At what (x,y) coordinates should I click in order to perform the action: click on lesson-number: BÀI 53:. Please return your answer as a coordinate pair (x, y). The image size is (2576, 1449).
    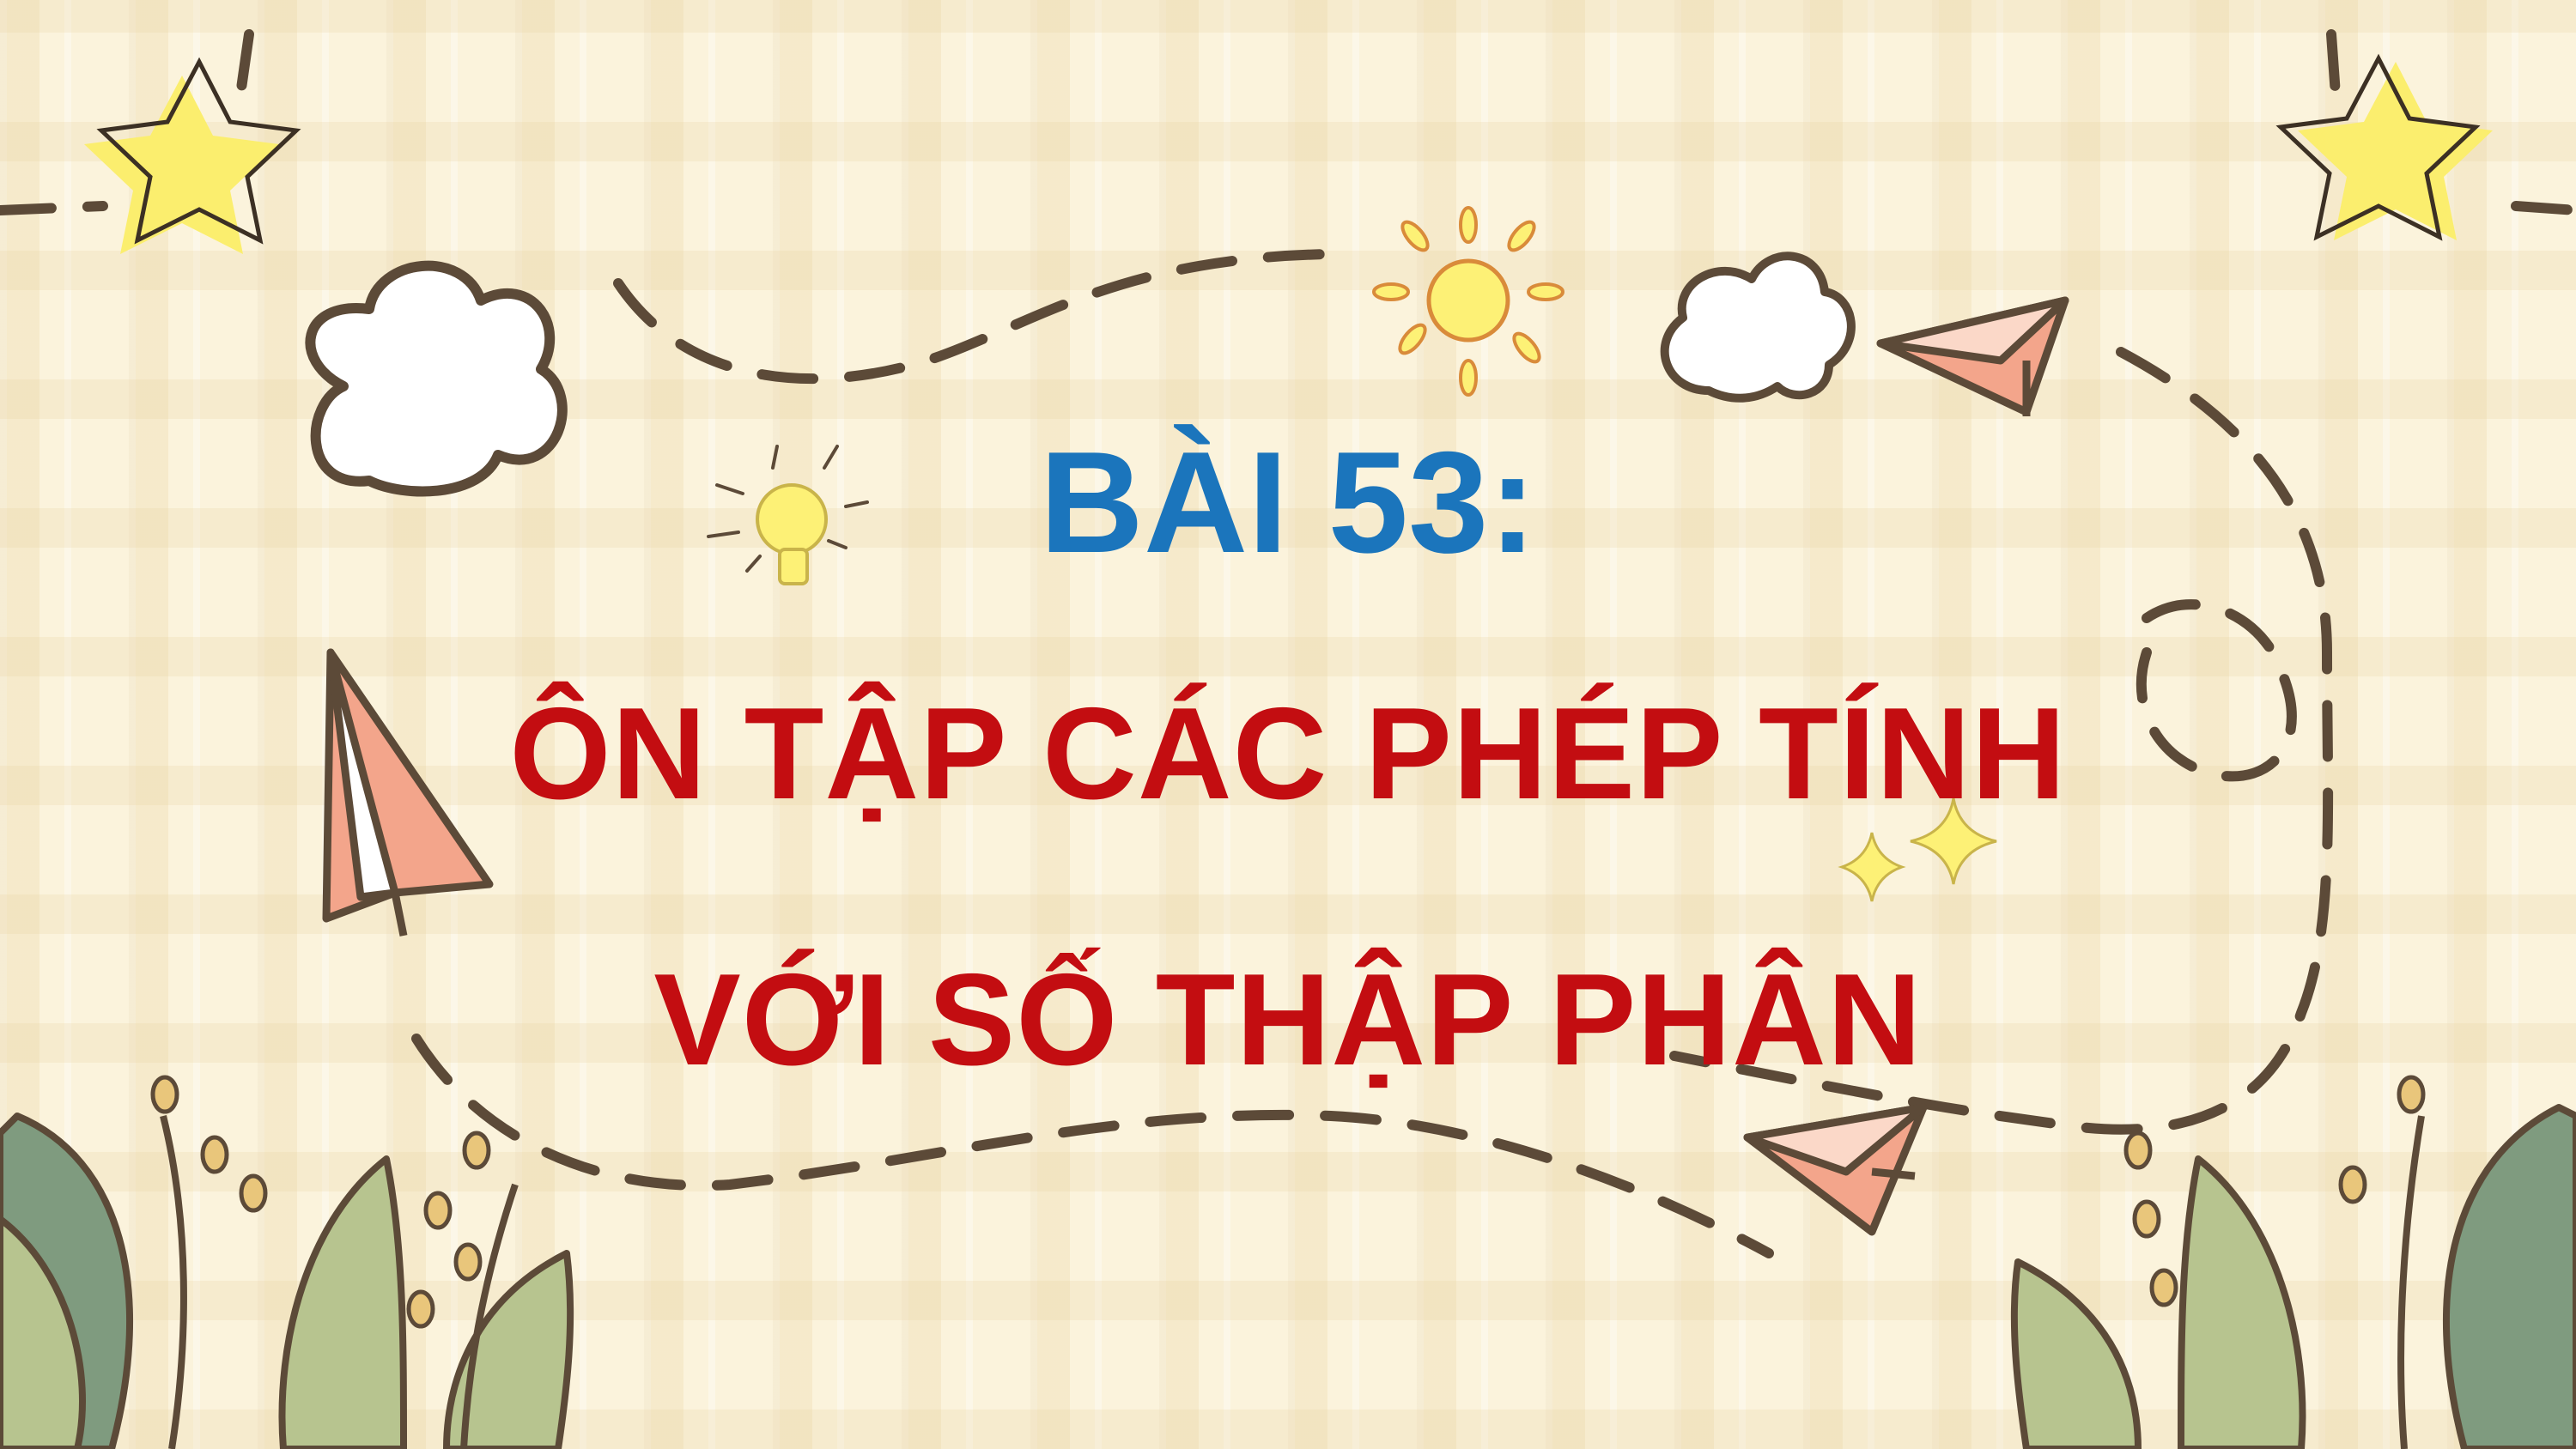
    Looking at the image, I should click on (1288, 502).